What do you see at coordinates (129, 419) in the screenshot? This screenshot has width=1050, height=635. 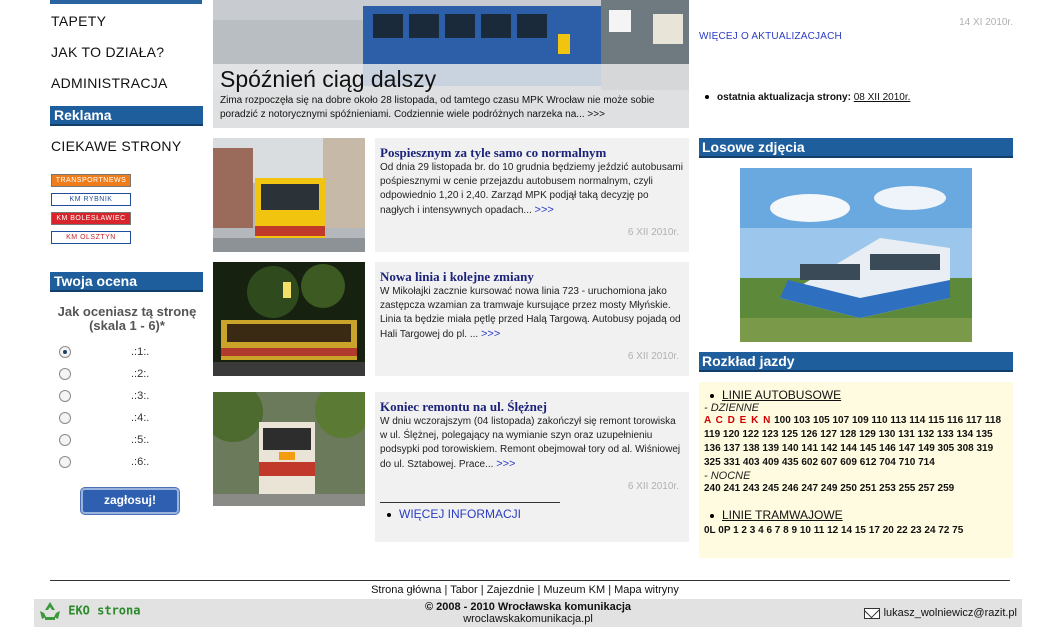 I see `rating-option-4: .:4:.` at bounding box center [129, 419].